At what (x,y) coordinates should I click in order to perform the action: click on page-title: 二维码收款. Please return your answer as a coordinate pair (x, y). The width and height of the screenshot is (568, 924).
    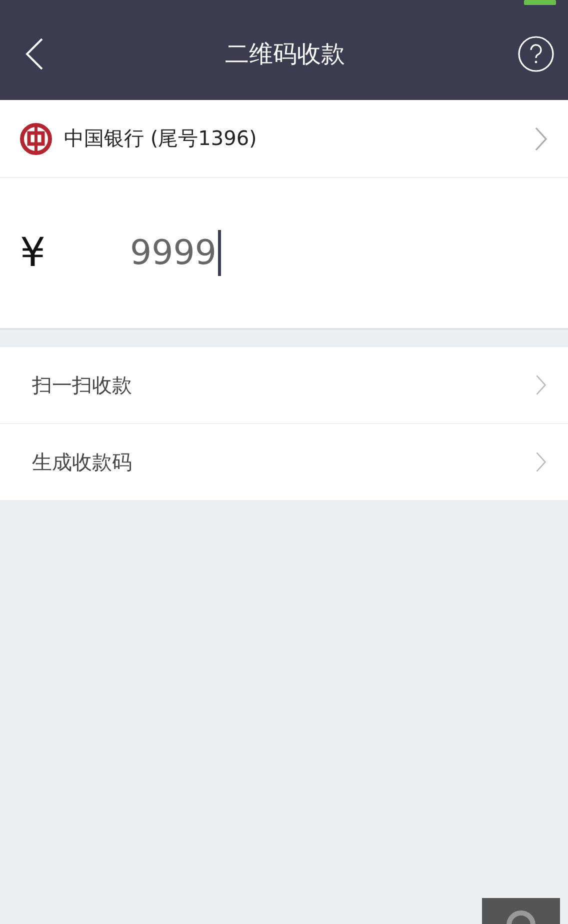
    Looking at the image, I should click on (285, 54).